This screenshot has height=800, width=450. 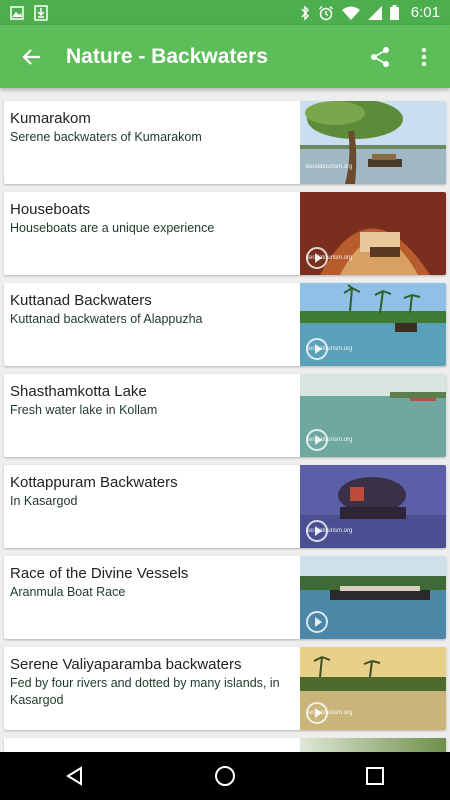 What do you see at coordinates (329, 167) in the screenshot?
I see `thumbnail-watermark: keralatourism.org` at bounding box center [329, 167].